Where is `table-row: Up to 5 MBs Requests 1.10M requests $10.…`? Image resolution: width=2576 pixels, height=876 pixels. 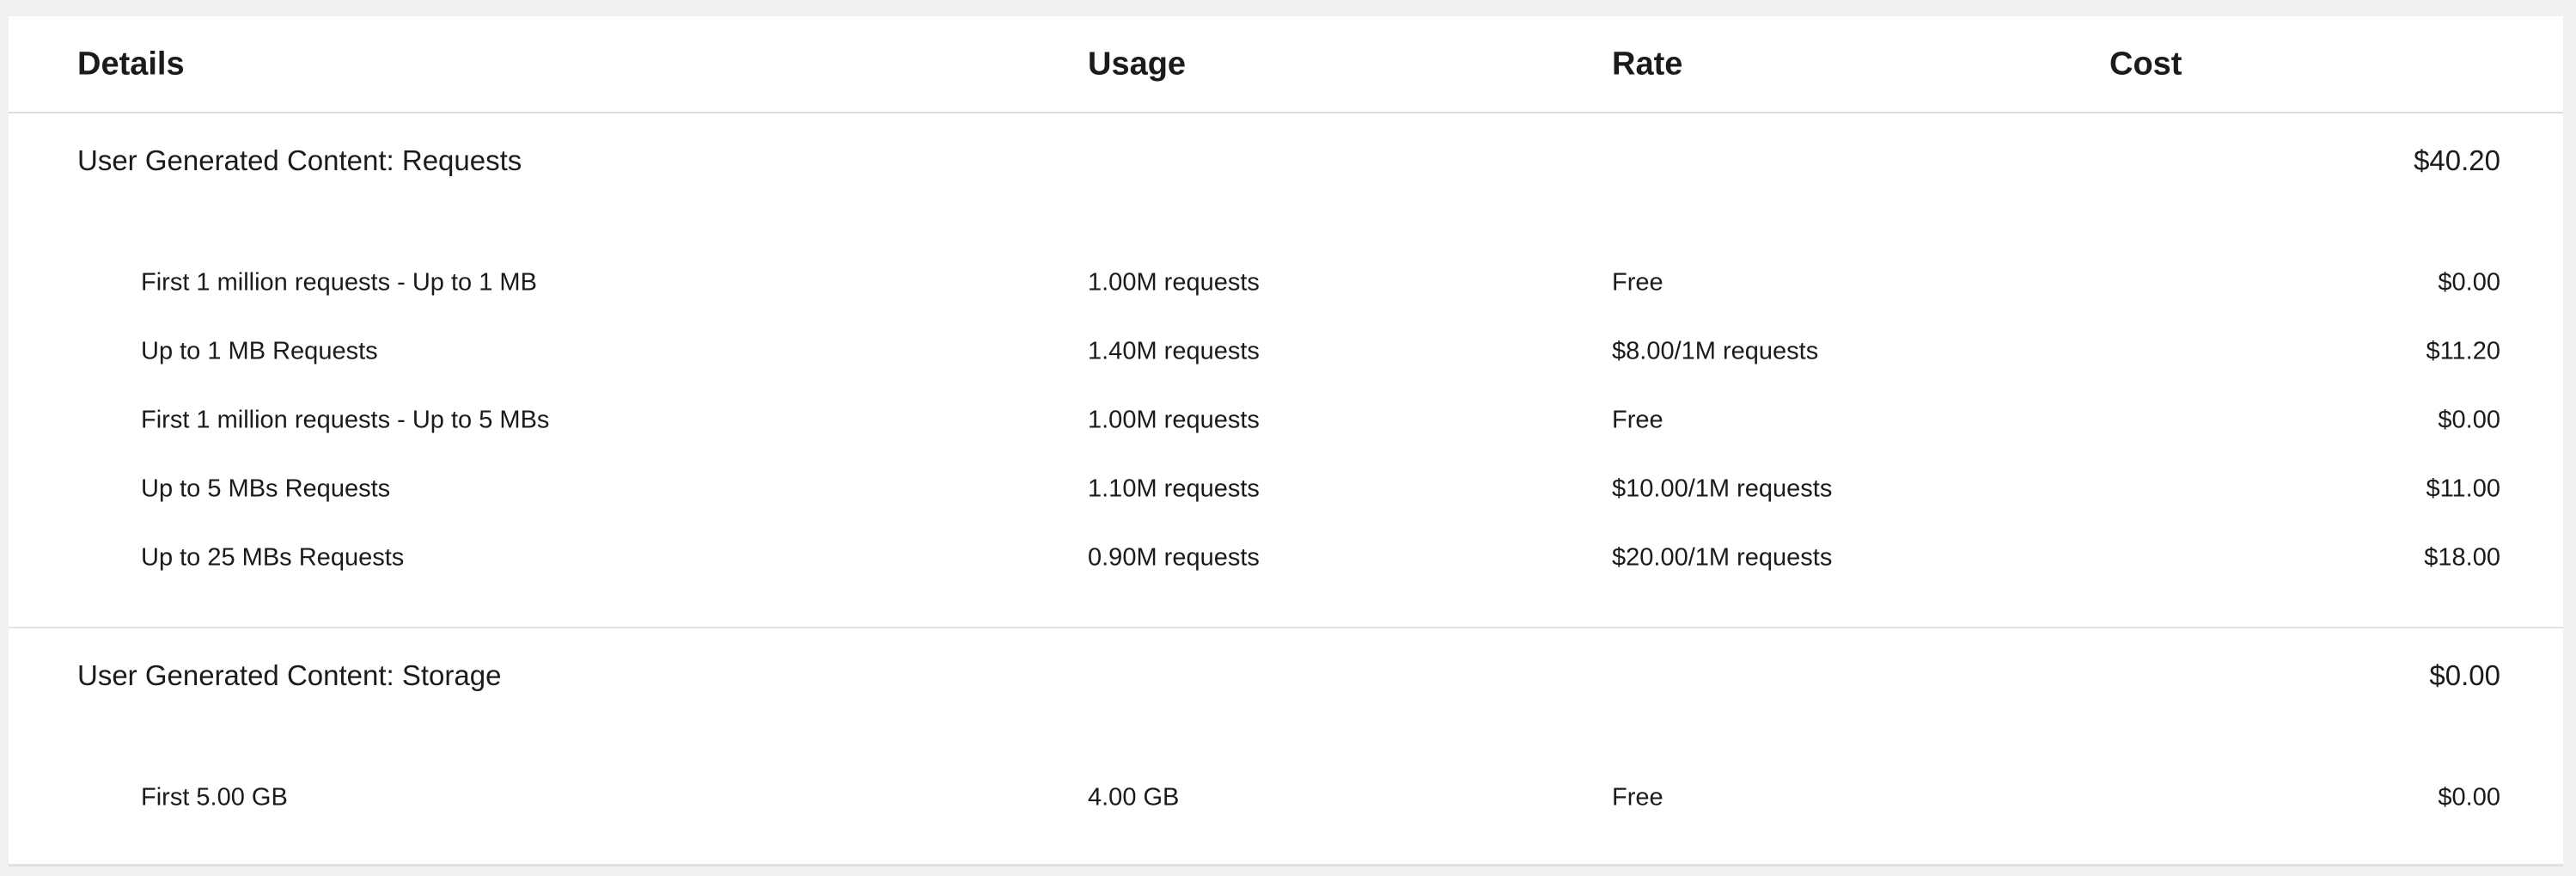
table-row: Up to 5 MBs Requests 1.10M requests $10.… is located at coordinates (1286, 489).